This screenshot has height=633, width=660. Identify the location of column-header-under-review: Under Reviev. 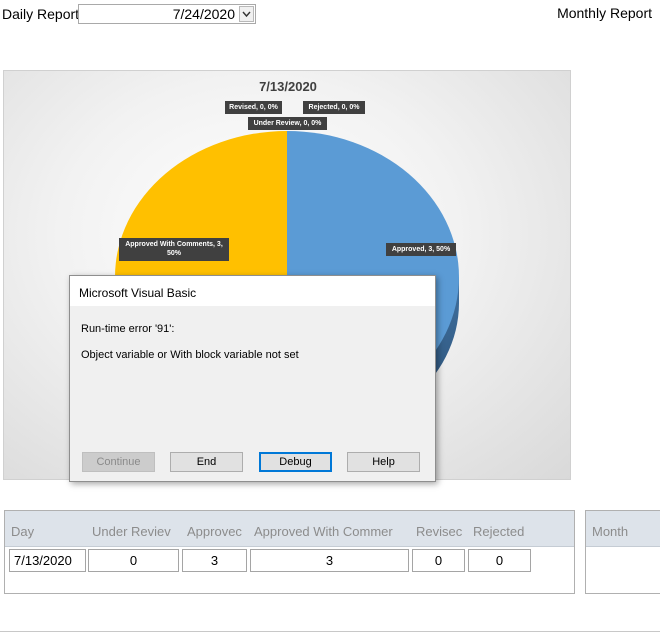
(131, 531).